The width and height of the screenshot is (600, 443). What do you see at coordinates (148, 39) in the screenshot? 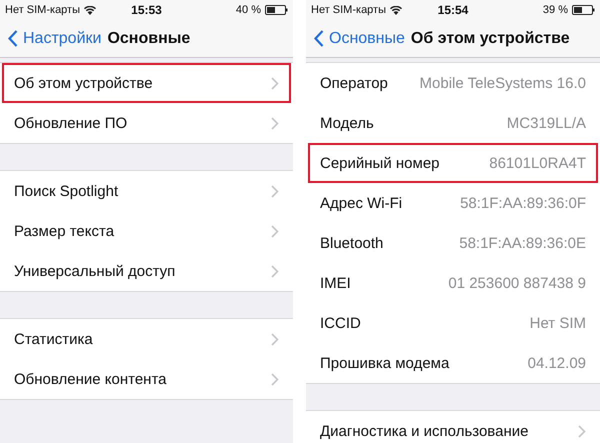
I see `screen-title: Основные` at bounding box center [148, 39].